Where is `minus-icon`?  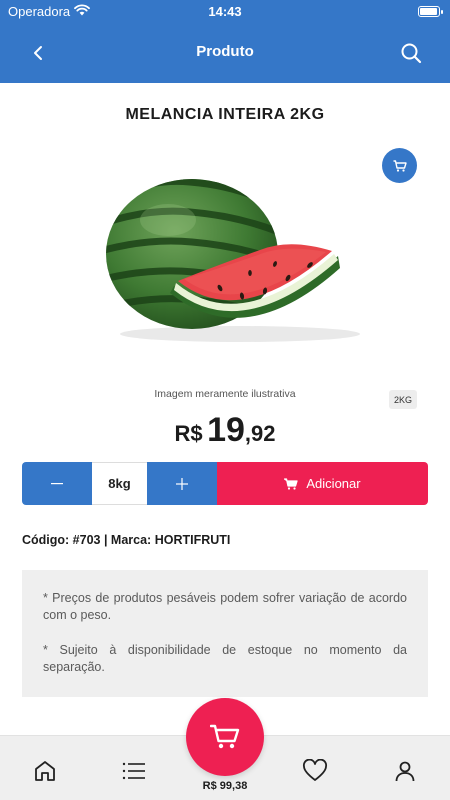
minus-icon is located at coordinates (57, 483).